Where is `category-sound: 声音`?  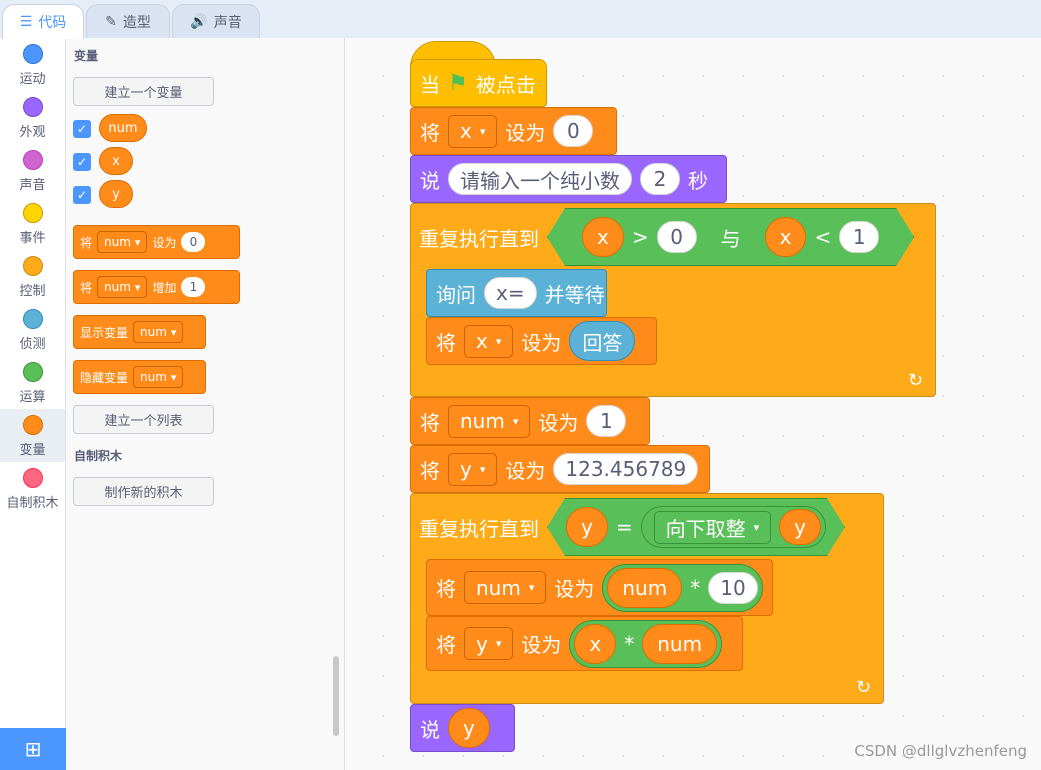 category-sound: 声音 is located at coordinates (32, 170).